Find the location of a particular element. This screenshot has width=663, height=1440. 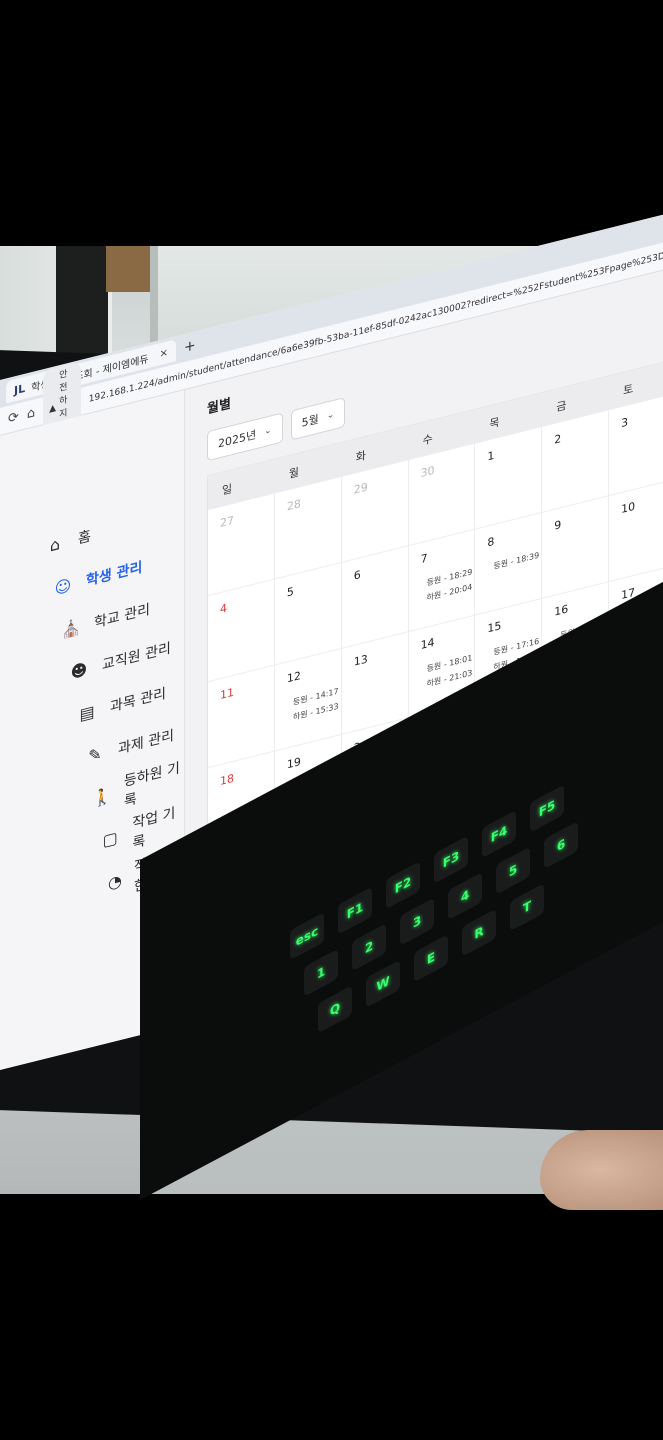

check-in-time: 등원 - 18:39 is located at coordinates (516, 560).